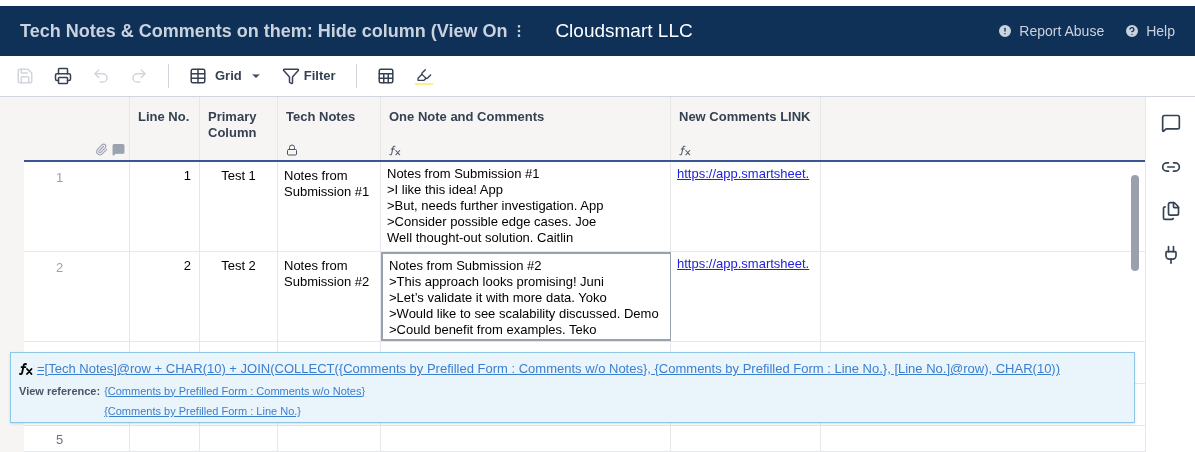  Describe the element at coordinates (1051, 31) in the screenshot. I see `header-link: Report Abuse` at that location.